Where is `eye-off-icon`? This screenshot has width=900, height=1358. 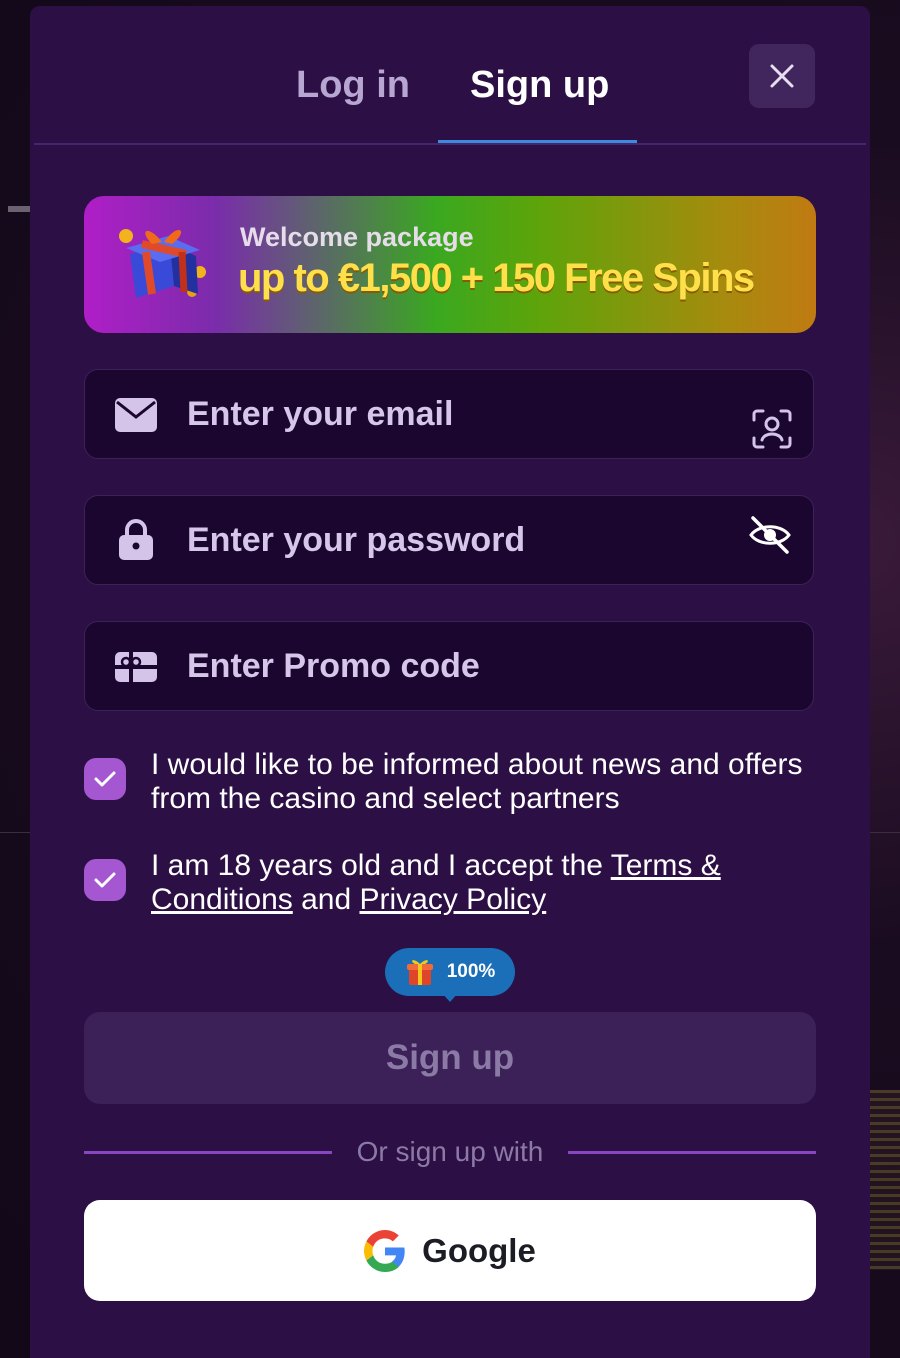 eye-off-icon is located at coordinates (770, 535).